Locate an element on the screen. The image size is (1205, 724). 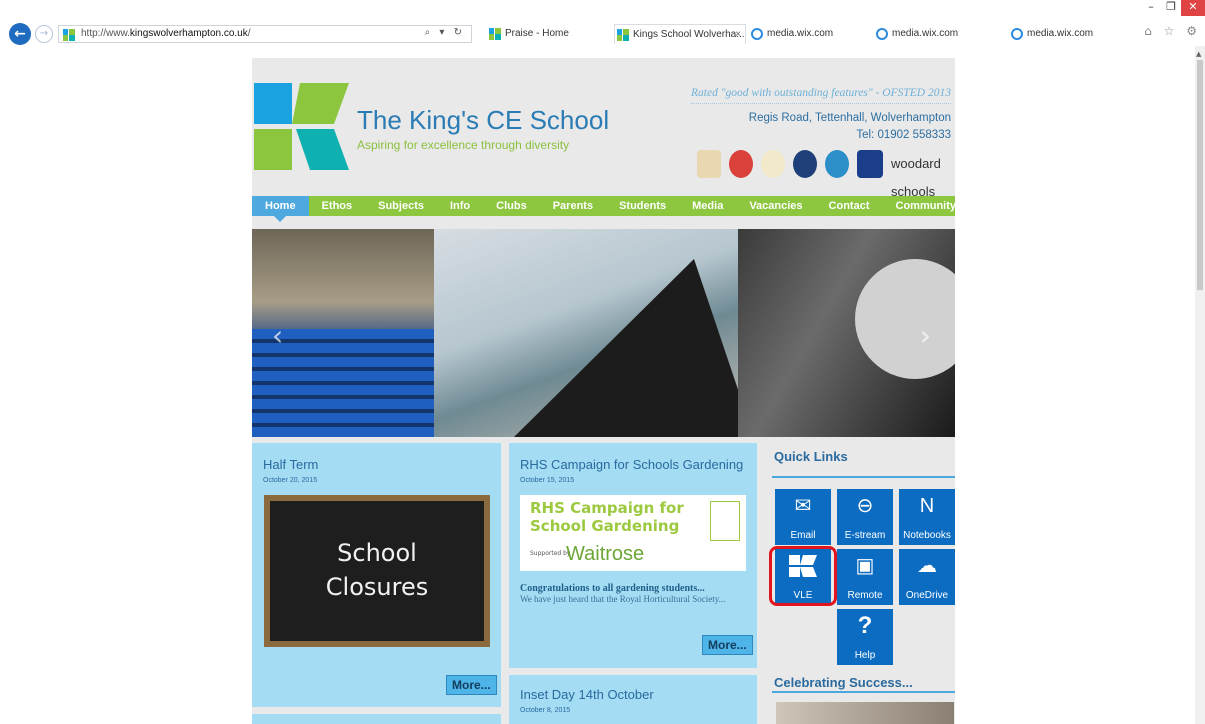
forward-button: → is located at coordinates (44, 34).